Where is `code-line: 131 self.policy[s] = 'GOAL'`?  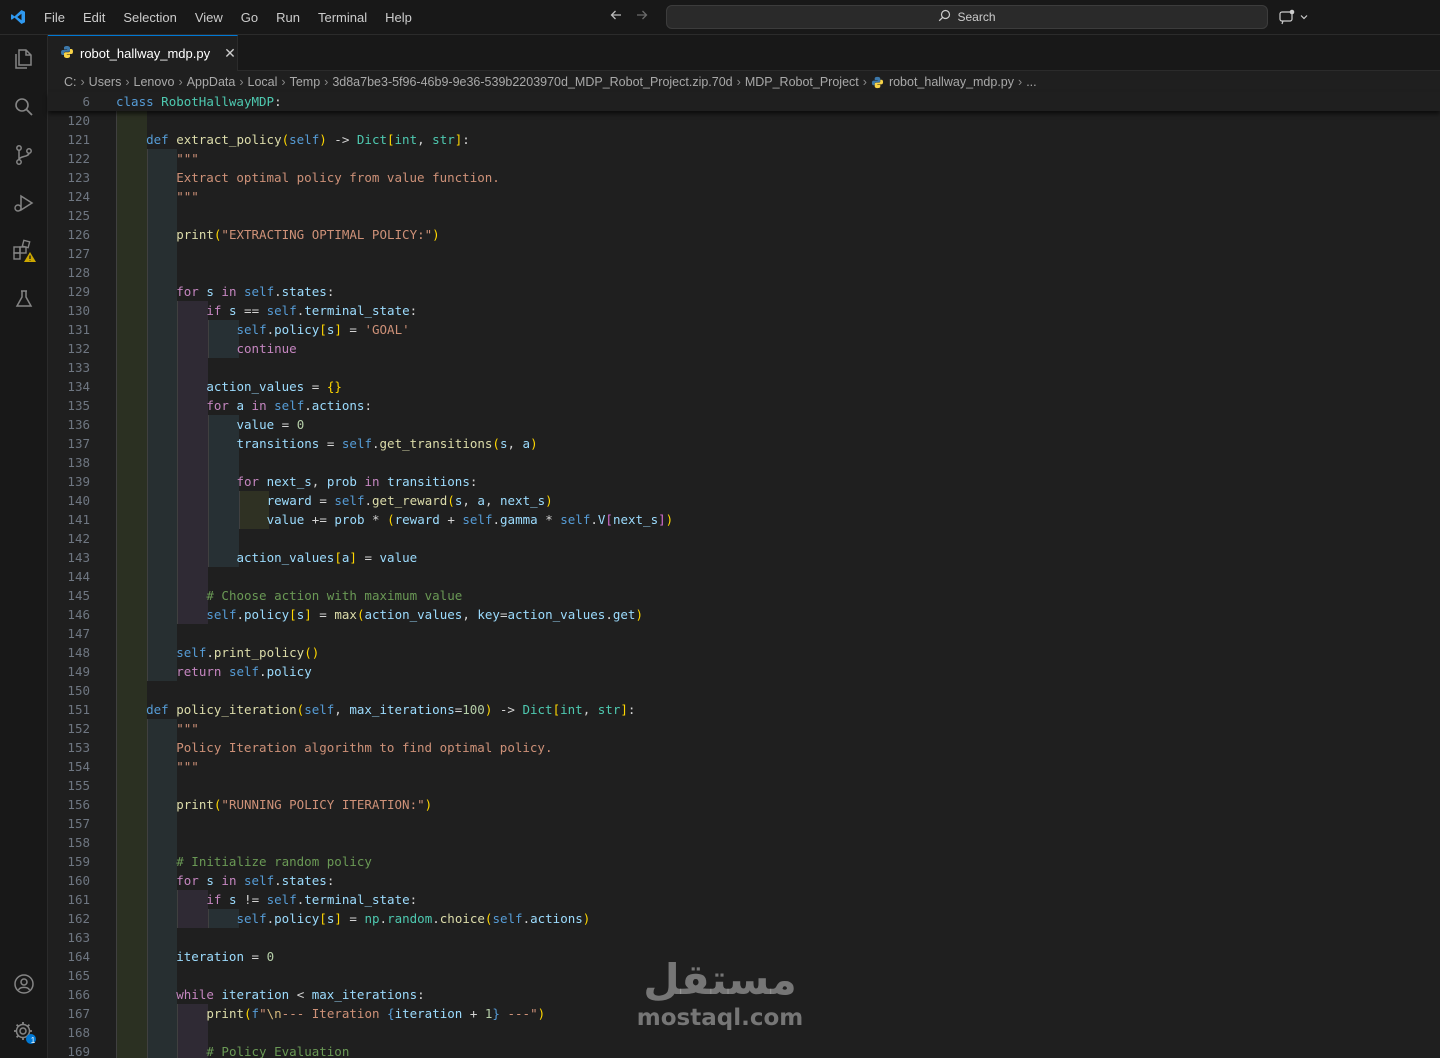
code-line: 131 self.policy[s] = 'GOAL' is located at coordinates (744, 329).